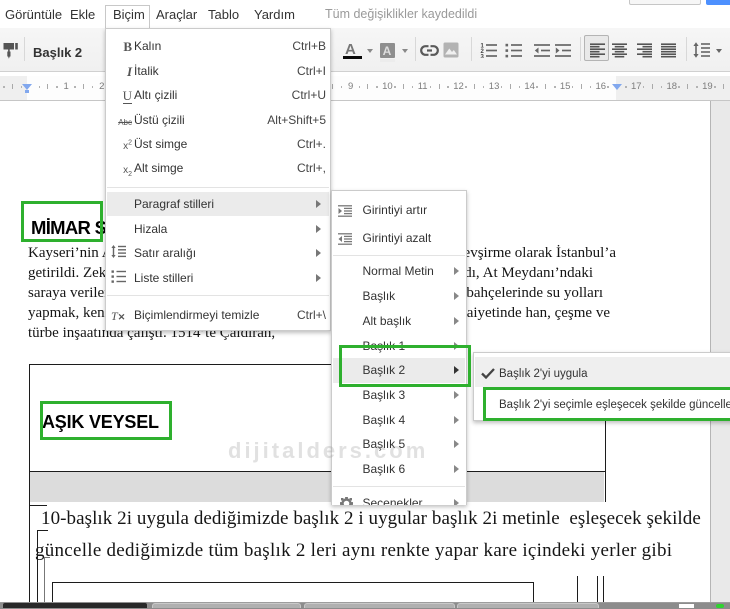  I want to click on svg-text: 3, so click(483, 57).